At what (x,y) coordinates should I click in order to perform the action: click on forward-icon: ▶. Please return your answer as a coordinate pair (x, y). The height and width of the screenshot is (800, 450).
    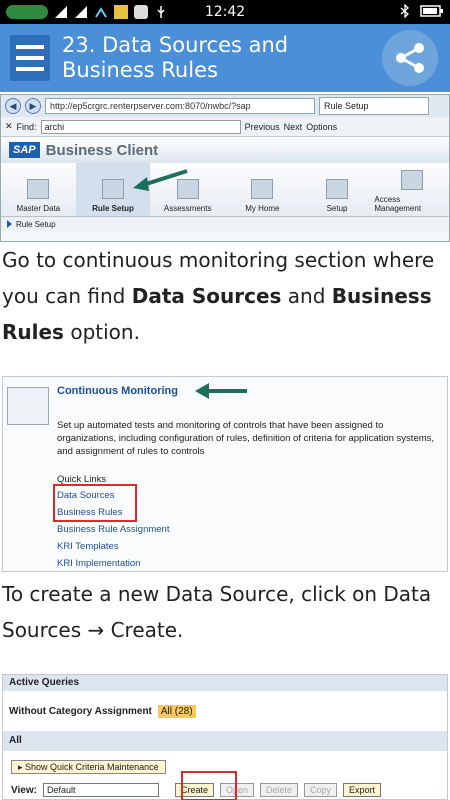
    Looking at the image, I should click on (33, 106).